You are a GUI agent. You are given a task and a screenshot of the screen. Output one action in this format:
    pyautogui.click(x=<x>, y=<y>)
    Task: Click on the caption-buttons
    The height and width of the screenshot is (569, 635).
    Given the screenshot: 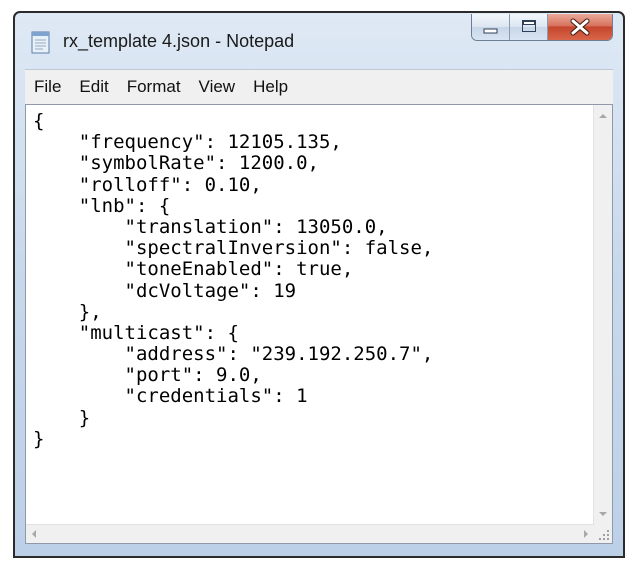 What is the action you would take?
    pyautogui.click(x=542, y=27)
    